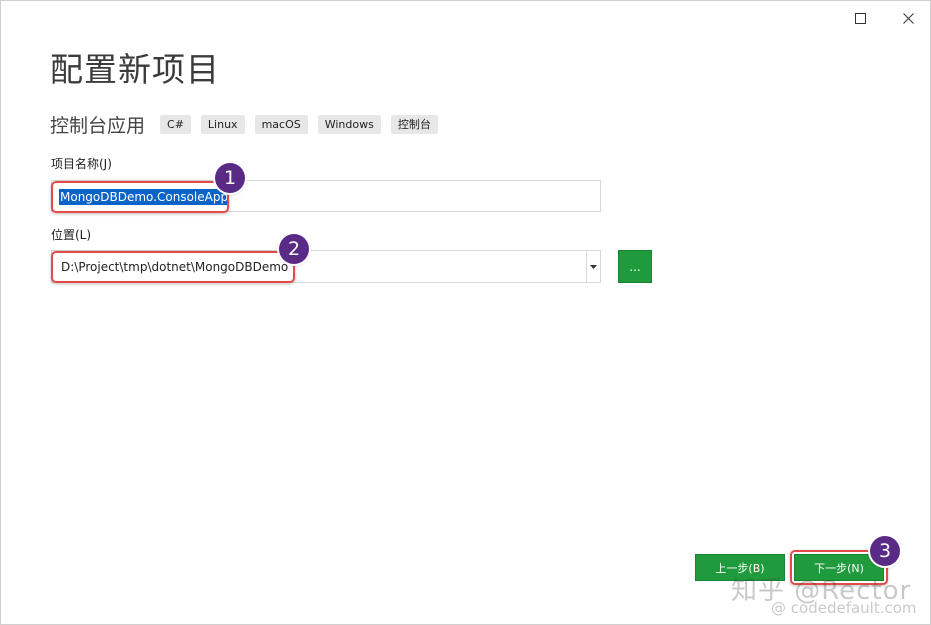 The width and height of the screenshot is (931, 625). Describe the element at coordinates (281, 124) in the screenshot. I see `tag-macos: macOS` at that location.